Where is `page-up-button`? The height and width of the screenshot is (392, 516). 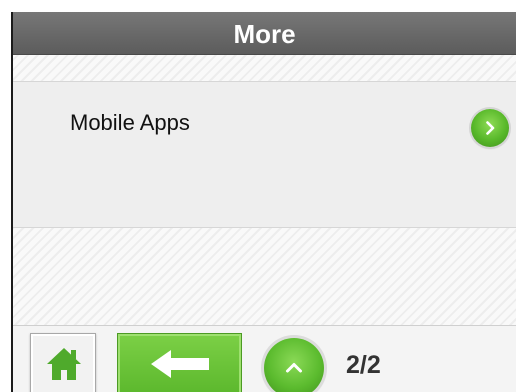 page-up-button is located at coordinates (294, 365).